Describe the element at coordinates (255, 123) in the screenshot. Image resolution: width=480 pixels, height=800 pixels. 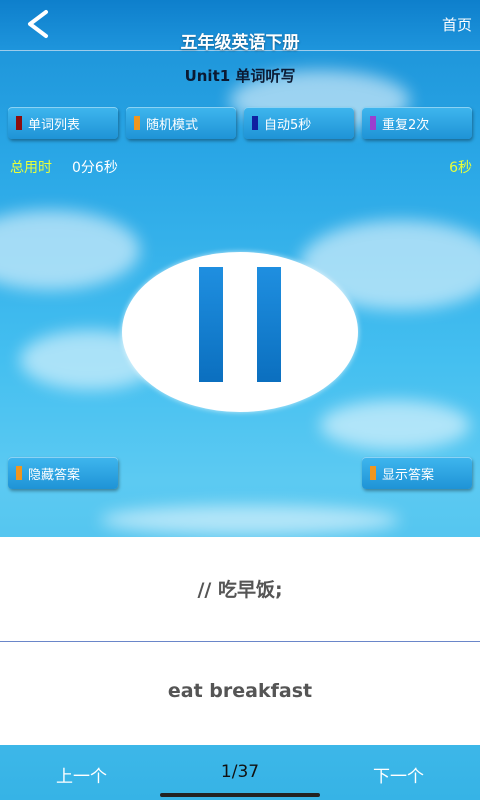
I see `auto-5s-marker-icon` at that location.